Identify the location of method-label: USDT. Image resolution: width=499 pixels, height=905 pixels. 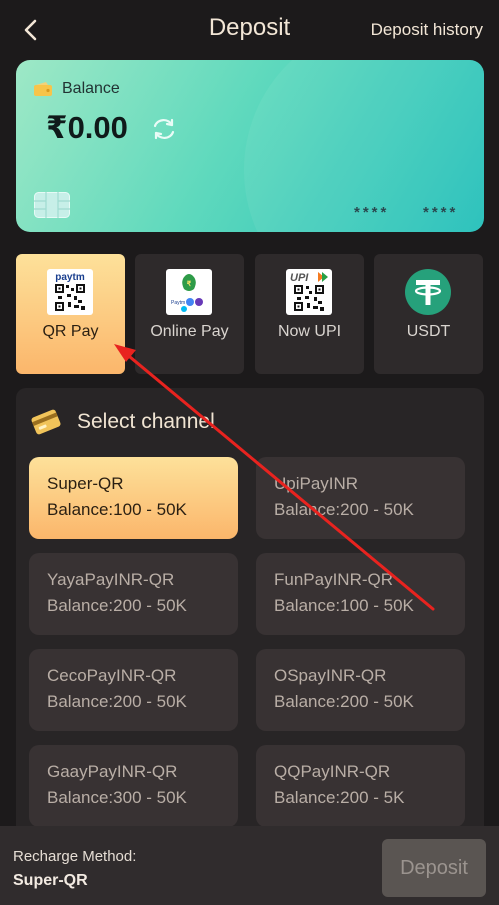
(428, 331).